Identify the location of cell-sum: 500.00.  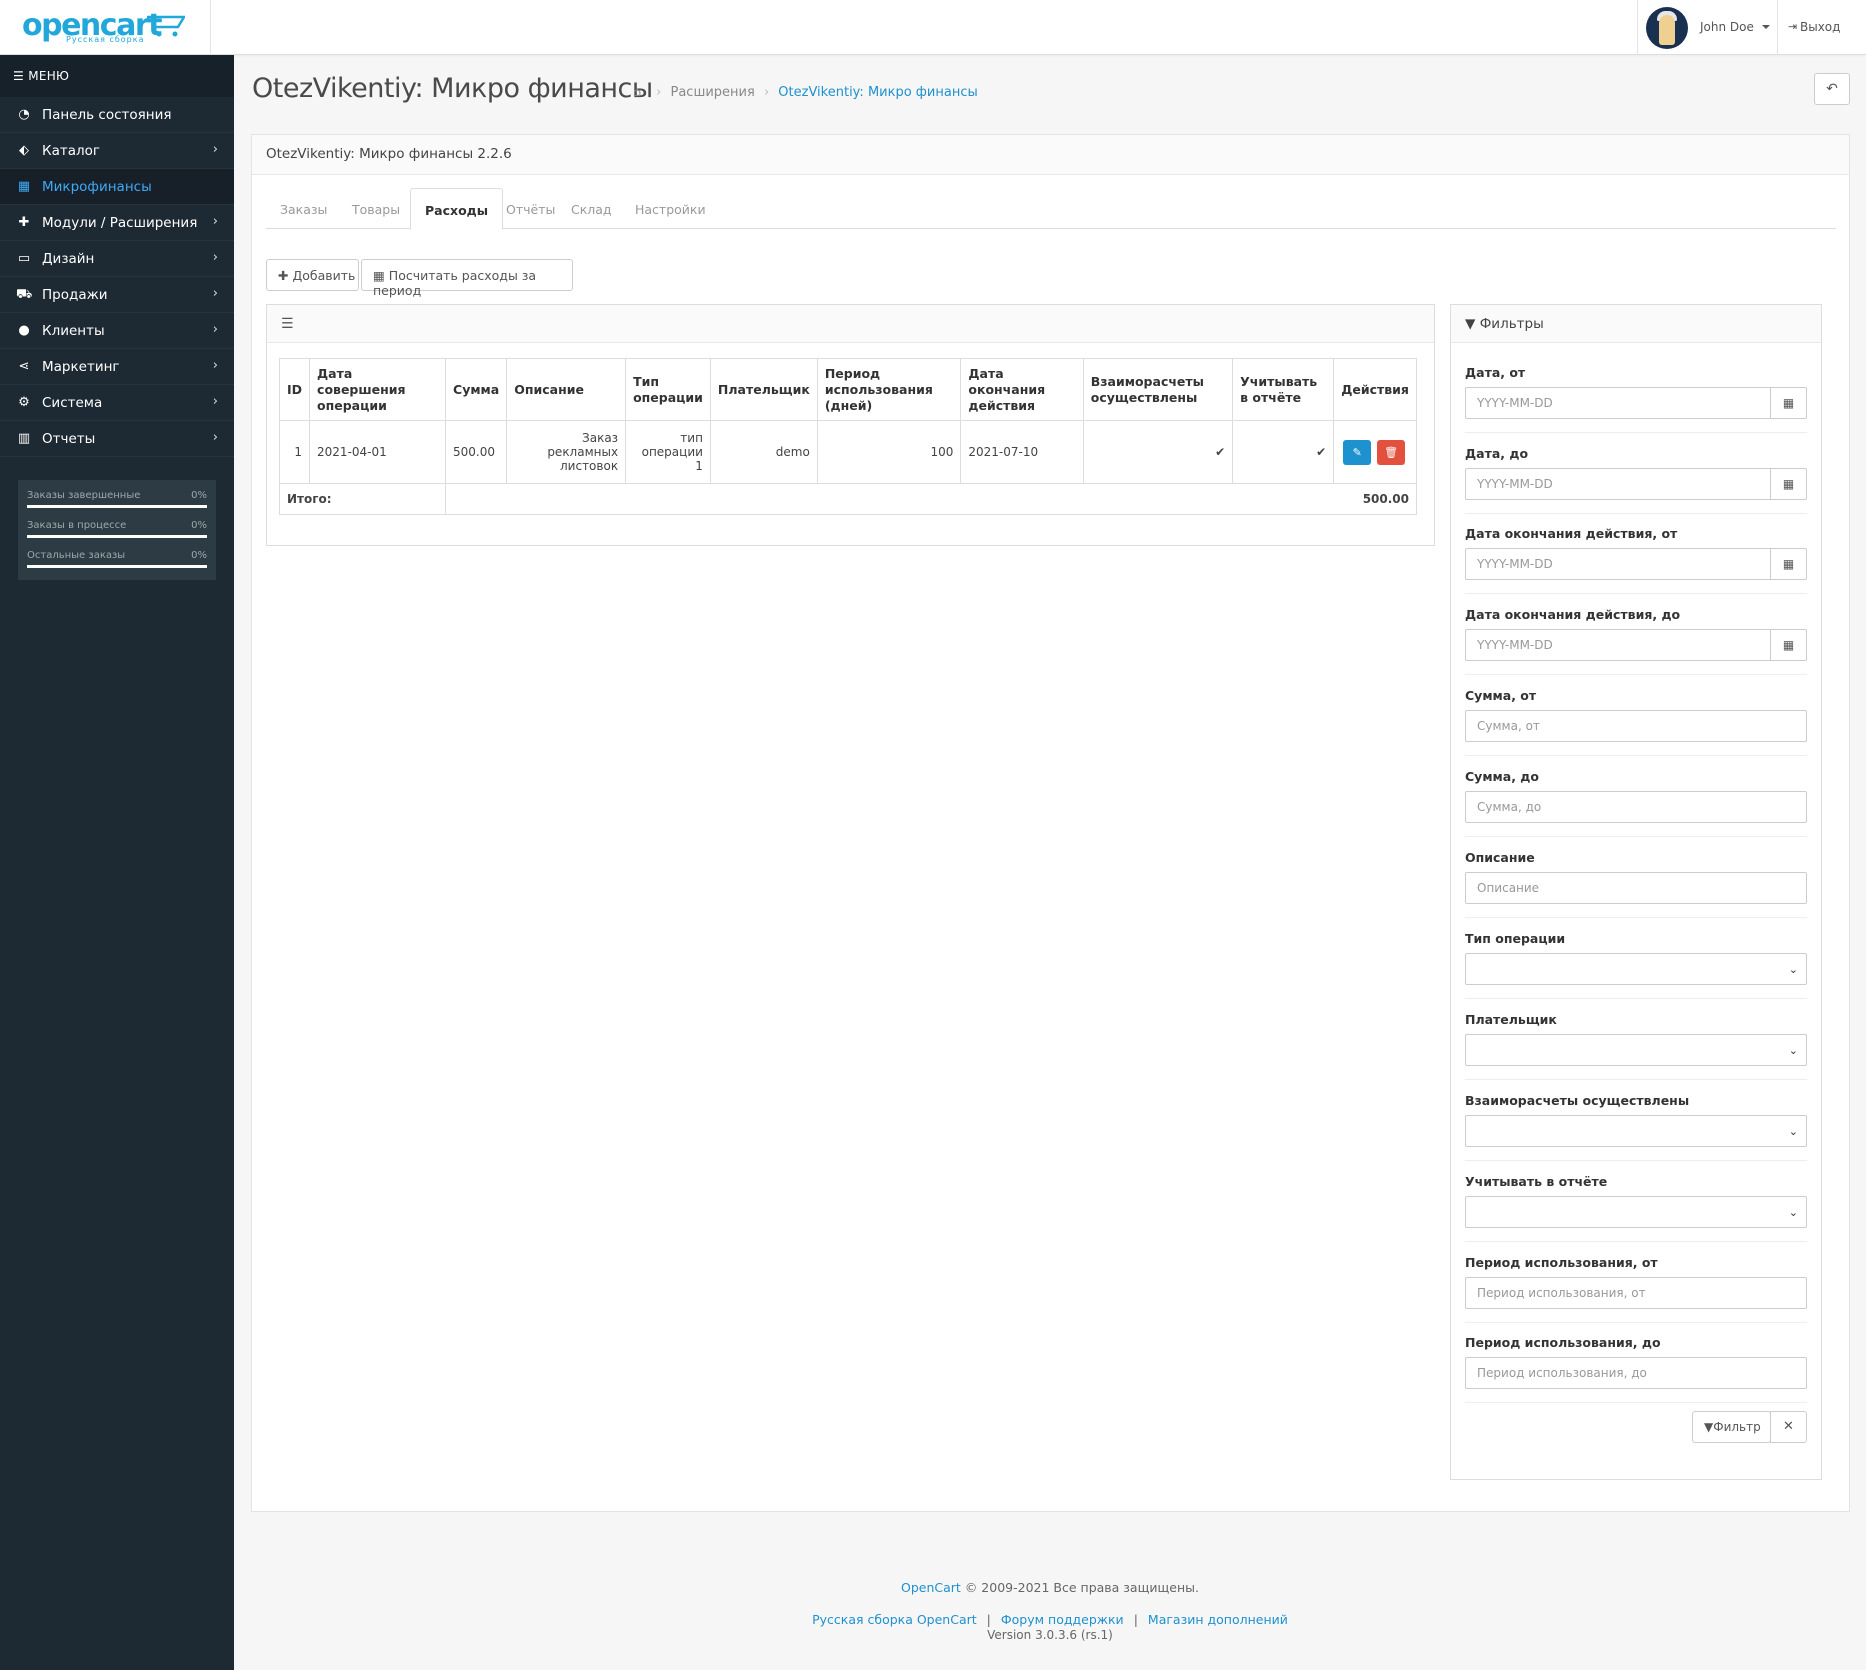
(476, 452).